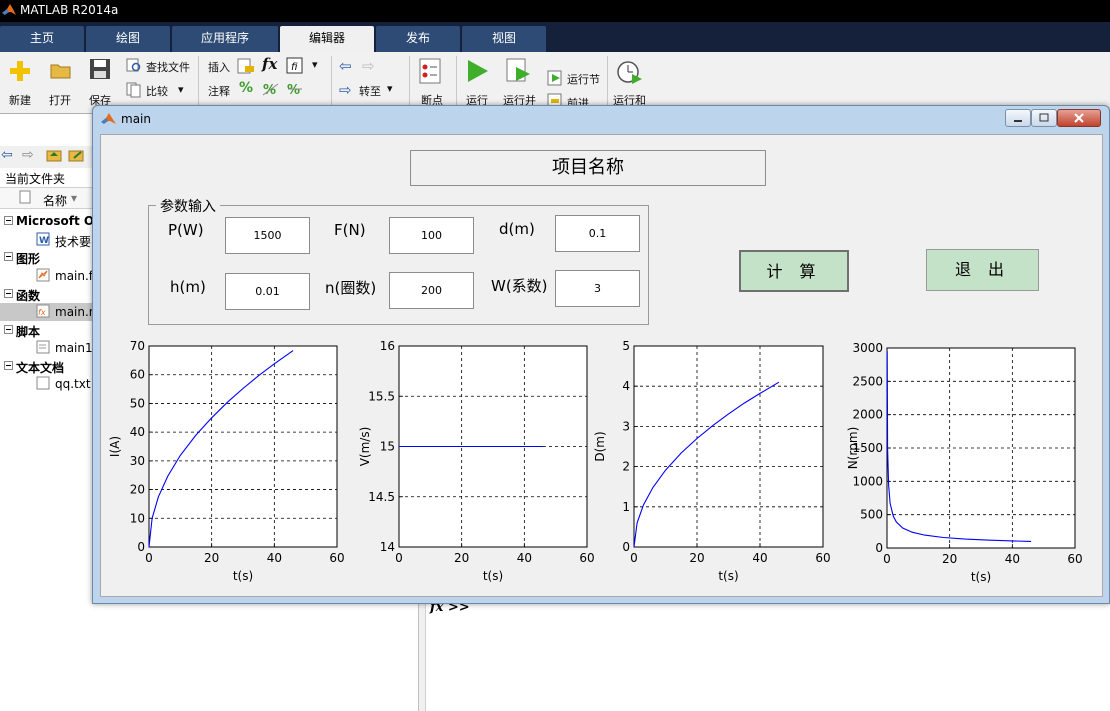 This screenshot has height=711, width=1110. What do you see at coordinates (186, 230) in the screenshot?
I see `param-label-p: P(W)` at bounding box center [186, 230].